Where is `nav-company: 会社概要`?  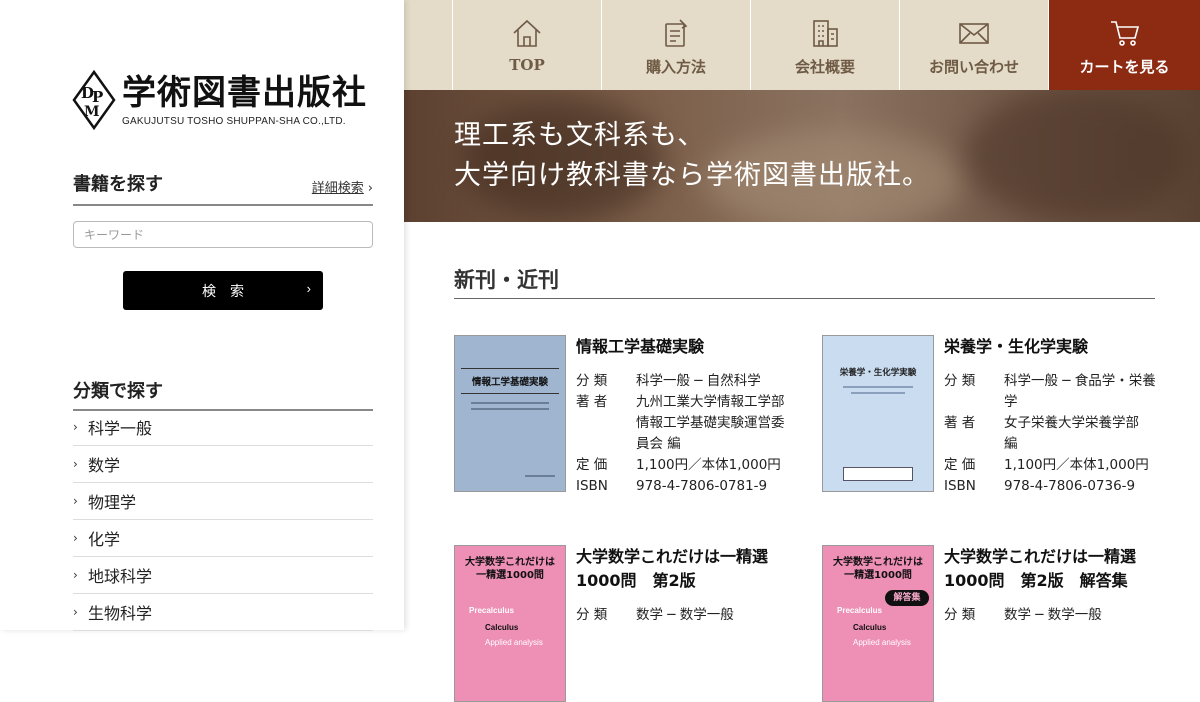 nav-company: 会社概要 is located at coordinates (825, 45).